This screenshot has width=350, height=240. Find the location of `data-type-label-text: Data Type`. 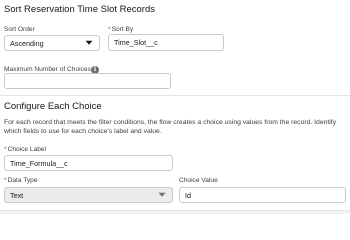

data-type-label-text: Data Type is located at coordinates (22, 180).